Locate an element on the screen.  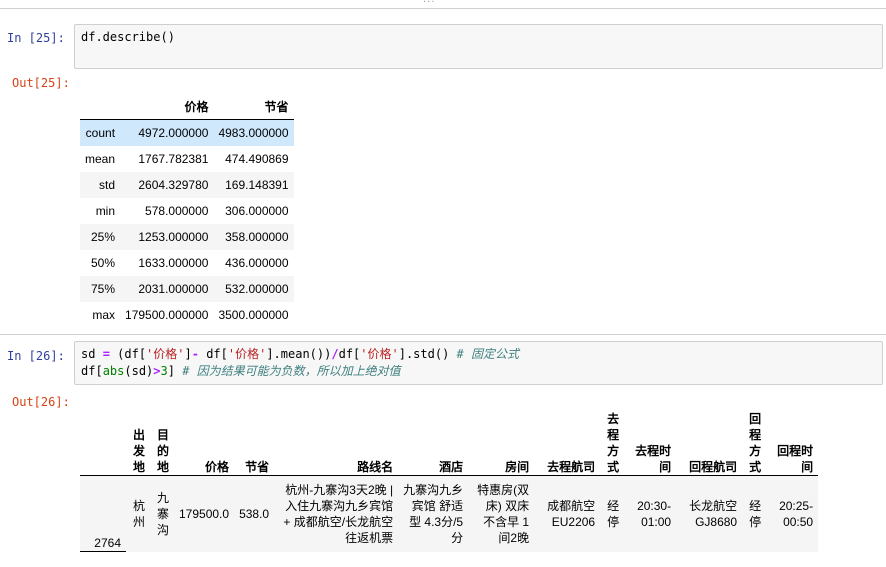
column-header: 去程时间 is located at coordinates (650, 443).